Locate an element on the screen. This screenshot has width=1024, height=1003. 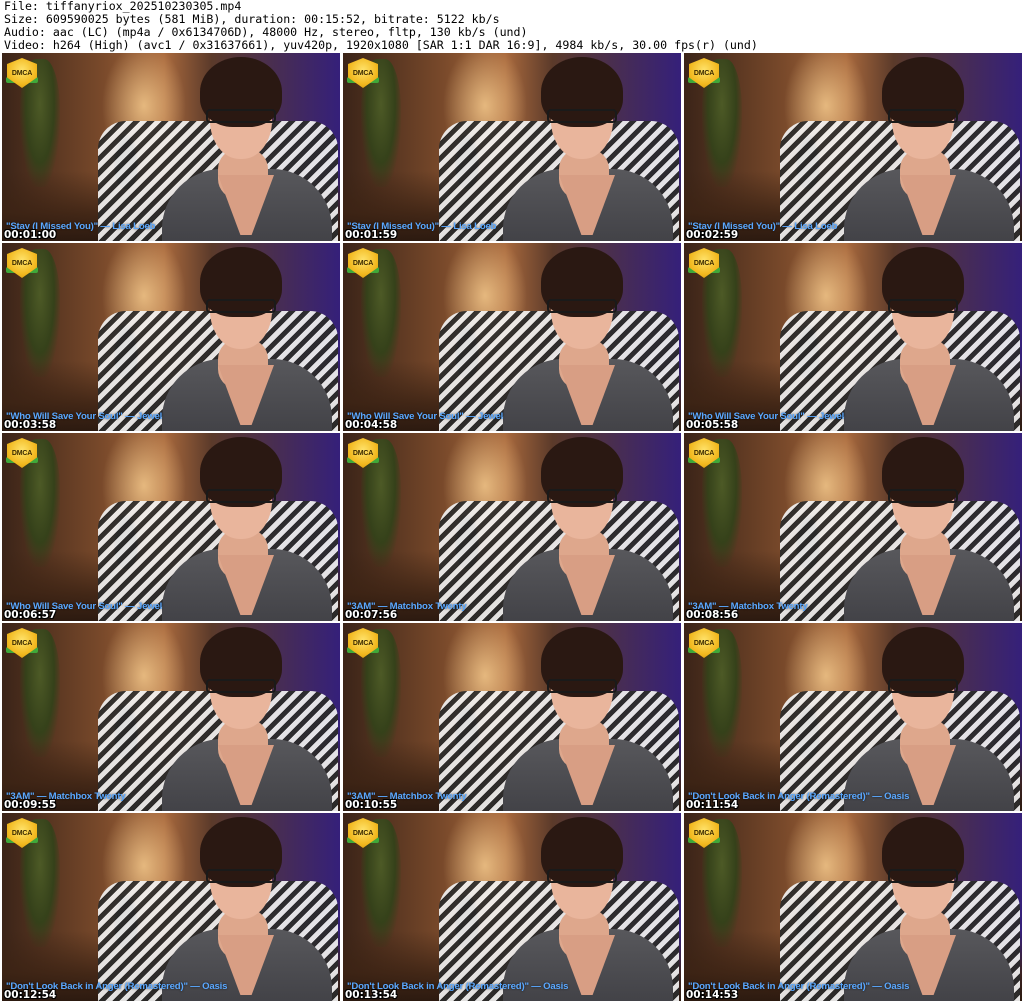
video-thumbnail: DMCA "3AM" — Matchbox Twenty 00:09:55 is located at coordinates (171, 717).